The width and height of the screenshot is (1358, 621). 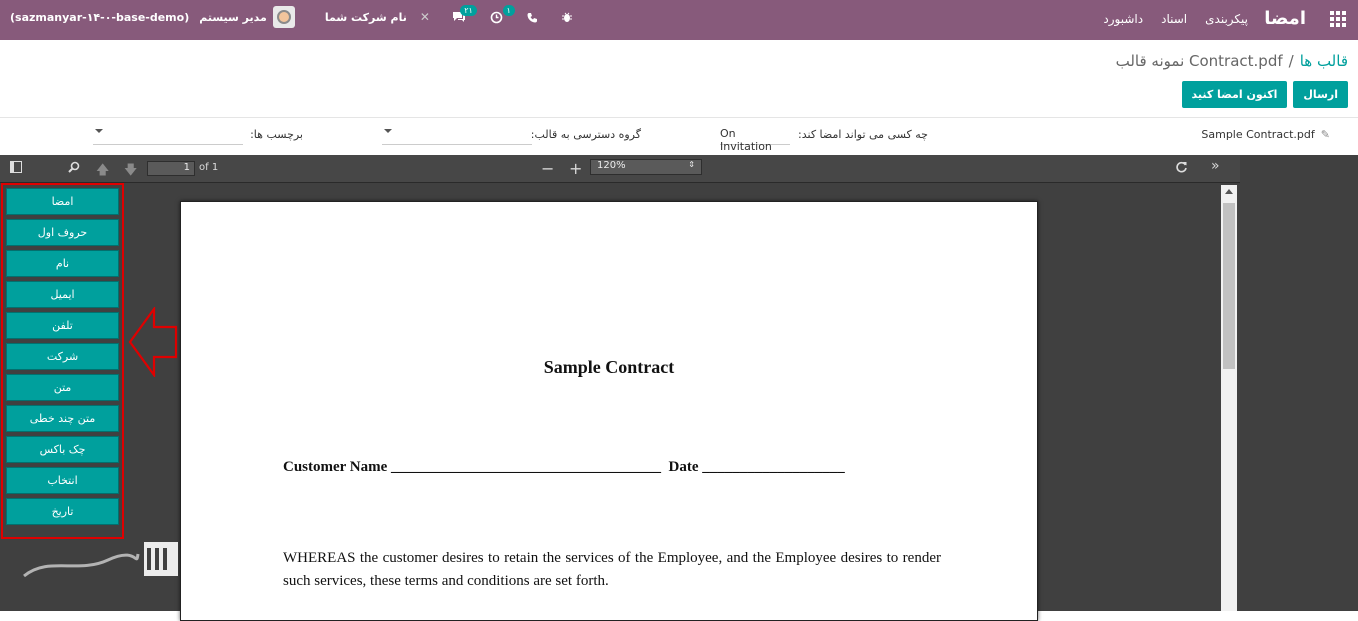 I want to click on who-can-sign-field: On Invitation, so click(x=755, y=140).